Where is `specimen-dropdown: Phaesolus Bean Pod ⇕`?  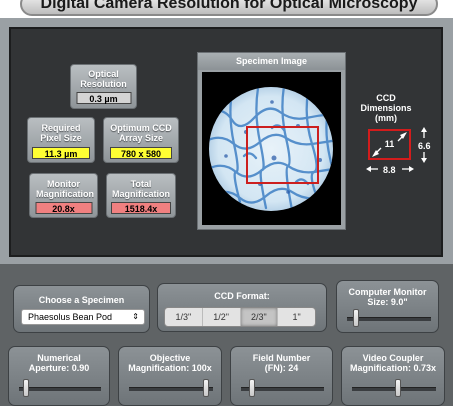
specimen-dropdown: Phaesolus Bean Pod ⇕ is located at coordinates (83, 317).